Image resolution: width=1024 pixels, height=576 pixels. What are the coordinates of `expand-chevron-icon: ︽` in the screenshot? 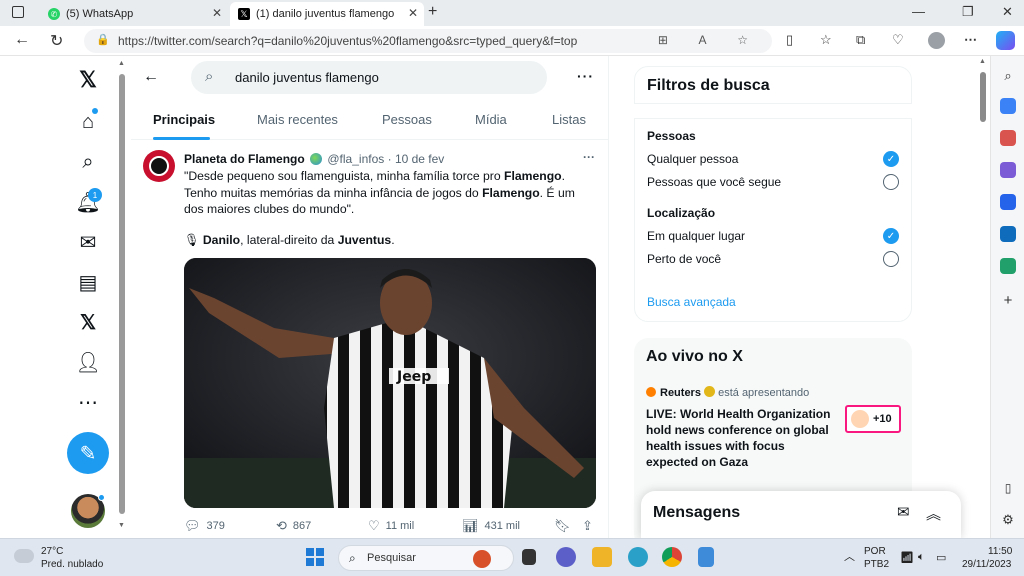 It's located at (933, 513).